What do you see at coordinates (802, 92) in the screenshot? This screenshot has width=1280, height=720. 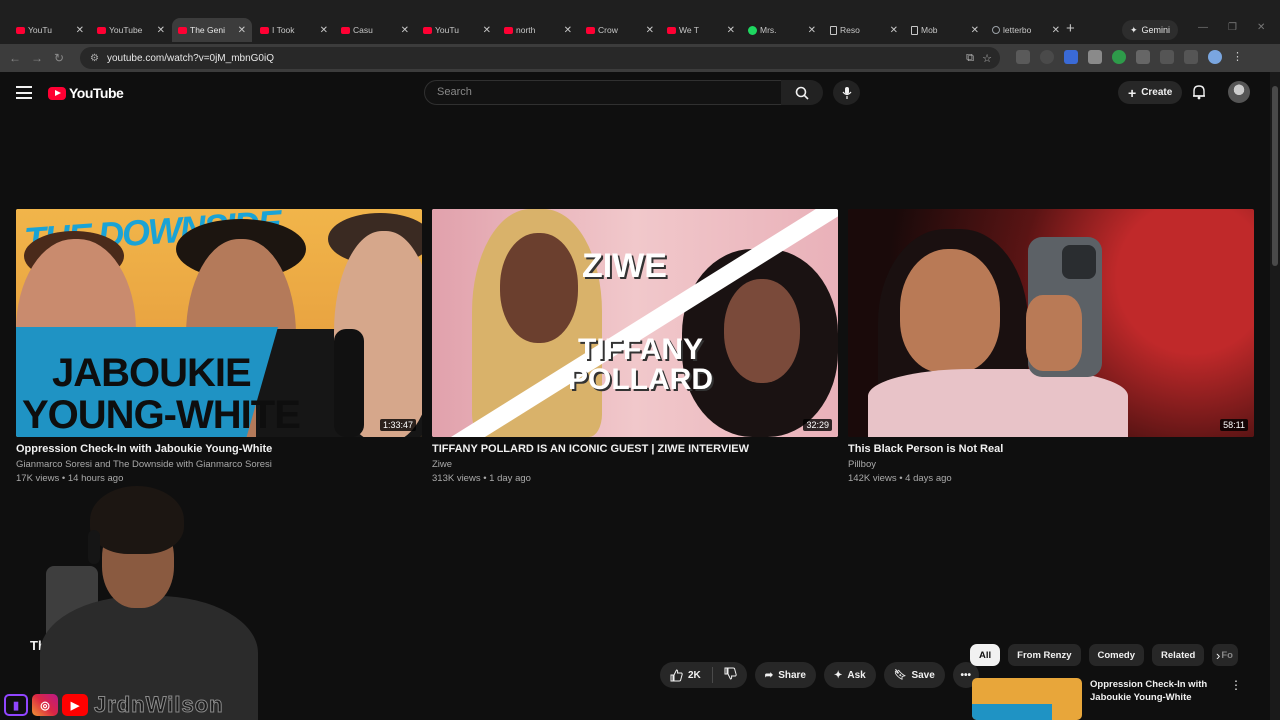 I see `search-button` at bounding box center [802, 92].